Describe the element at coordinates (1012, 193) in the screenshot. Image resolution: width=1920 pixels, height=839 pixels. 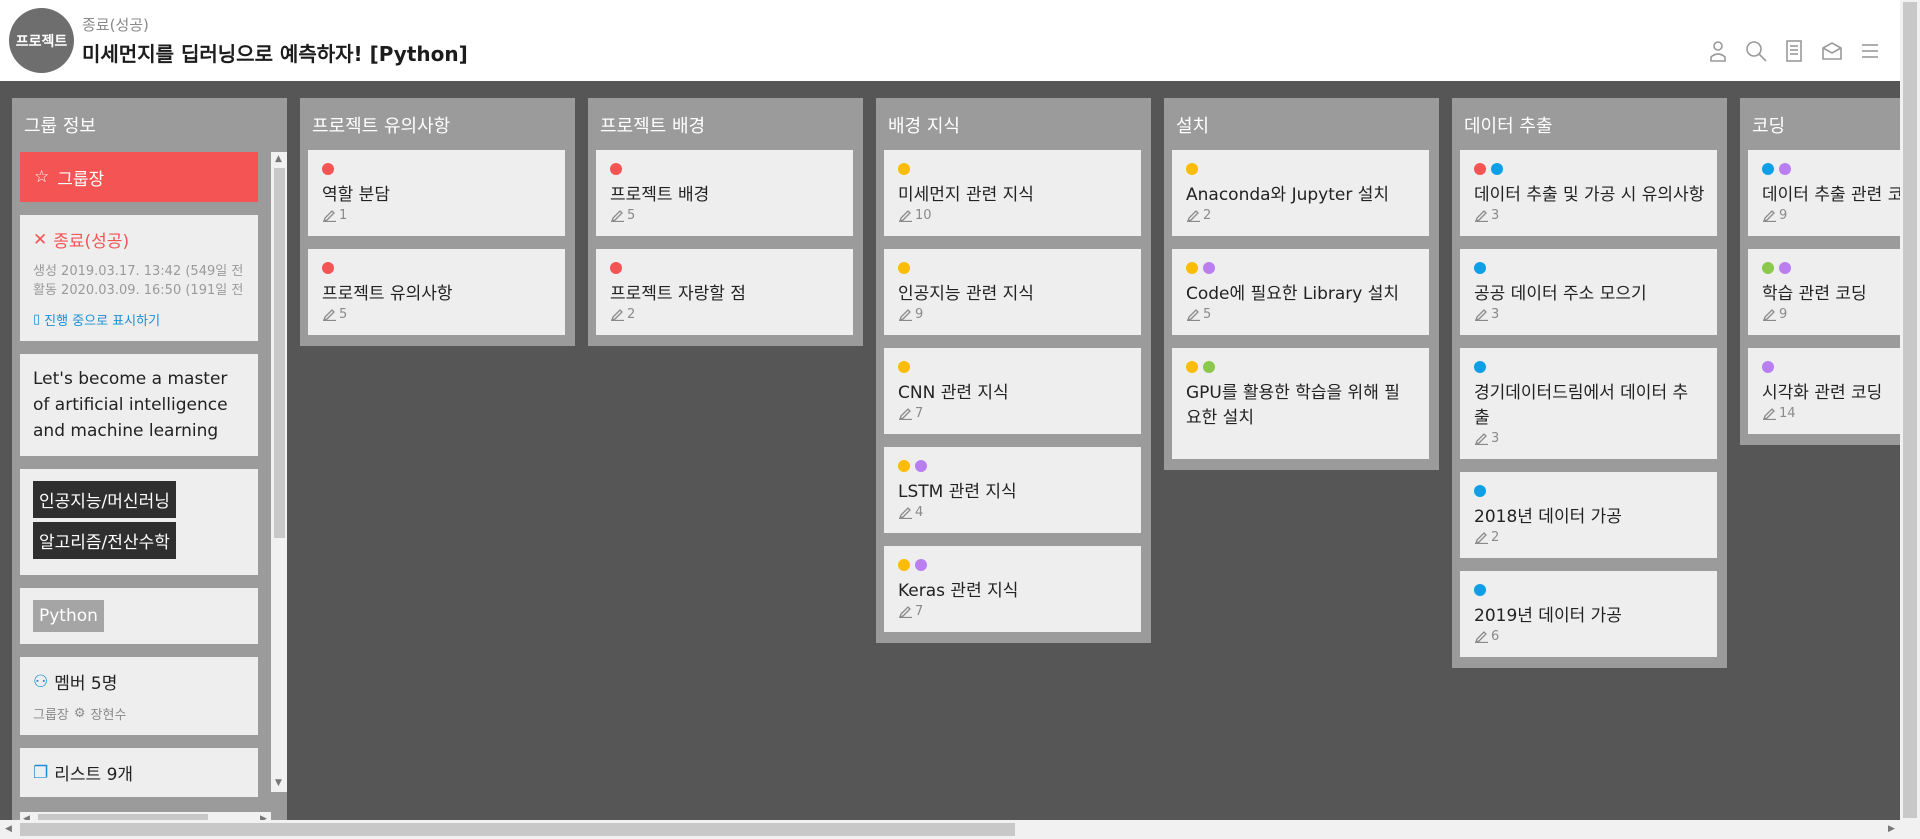
I see `card: 미세먼지 관련 지식 10` at that location.